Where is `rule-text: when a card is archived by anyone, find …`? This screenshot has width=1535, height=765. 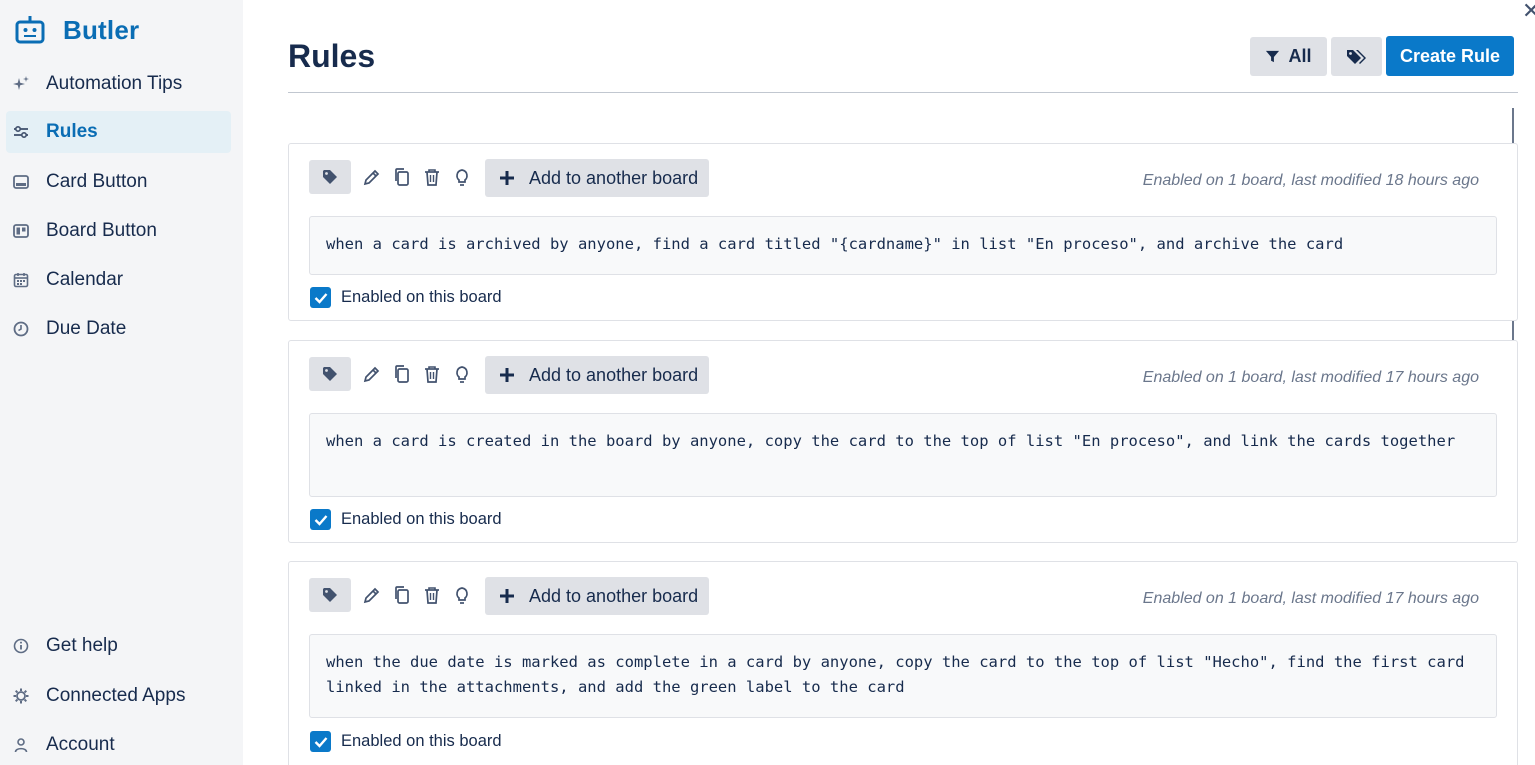
rule-text: when a card is archived by anyone, find … is located at coordinates (903, 245).